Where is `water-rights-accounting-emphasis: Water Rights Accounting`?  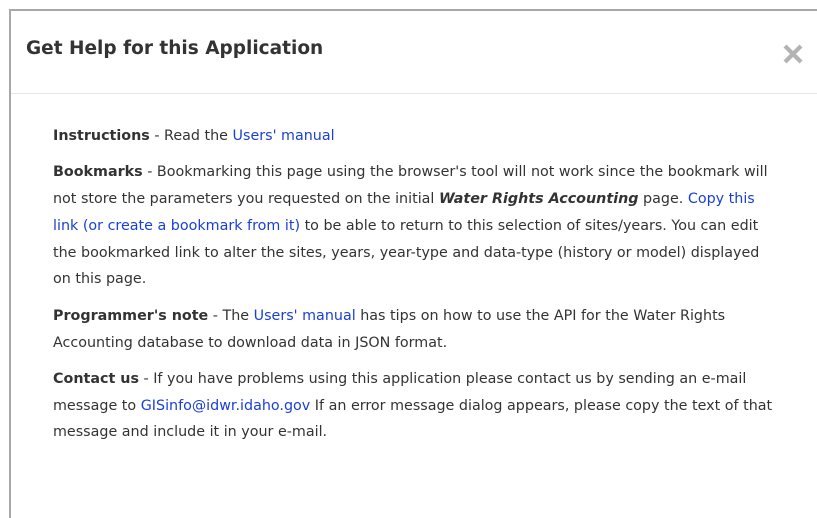
water-rights-accounting-emphasis: Water Rights Accounting is located at coordinates (538, 199).